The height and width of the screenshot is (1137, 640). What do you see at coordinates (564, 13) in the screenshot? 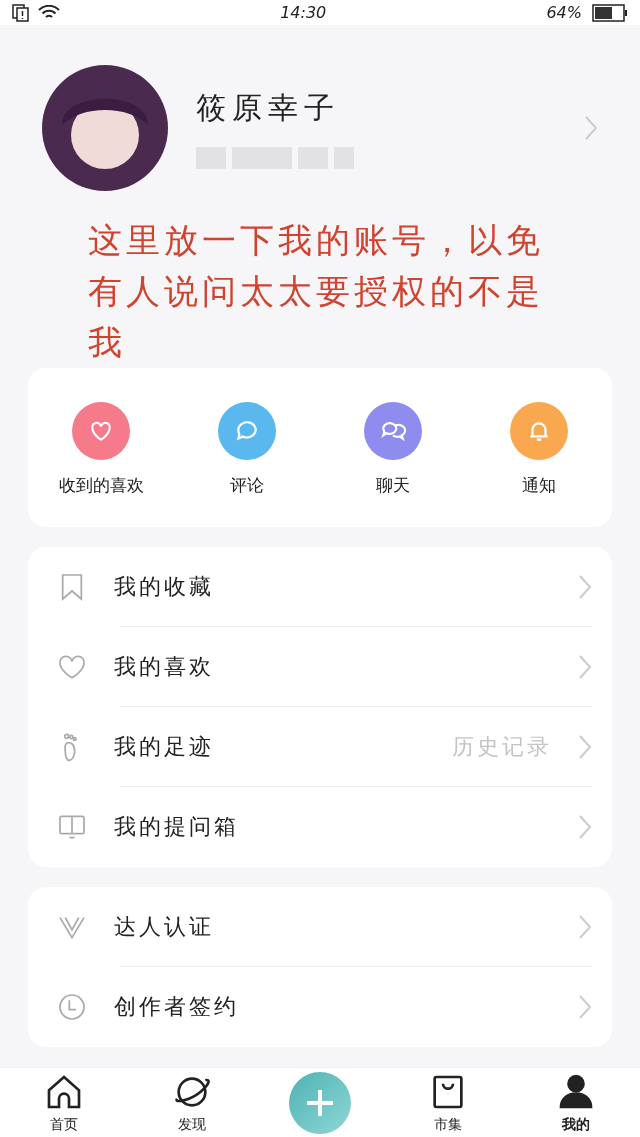
I see `battery-percent: 64%` at bounding box center [564, 13].